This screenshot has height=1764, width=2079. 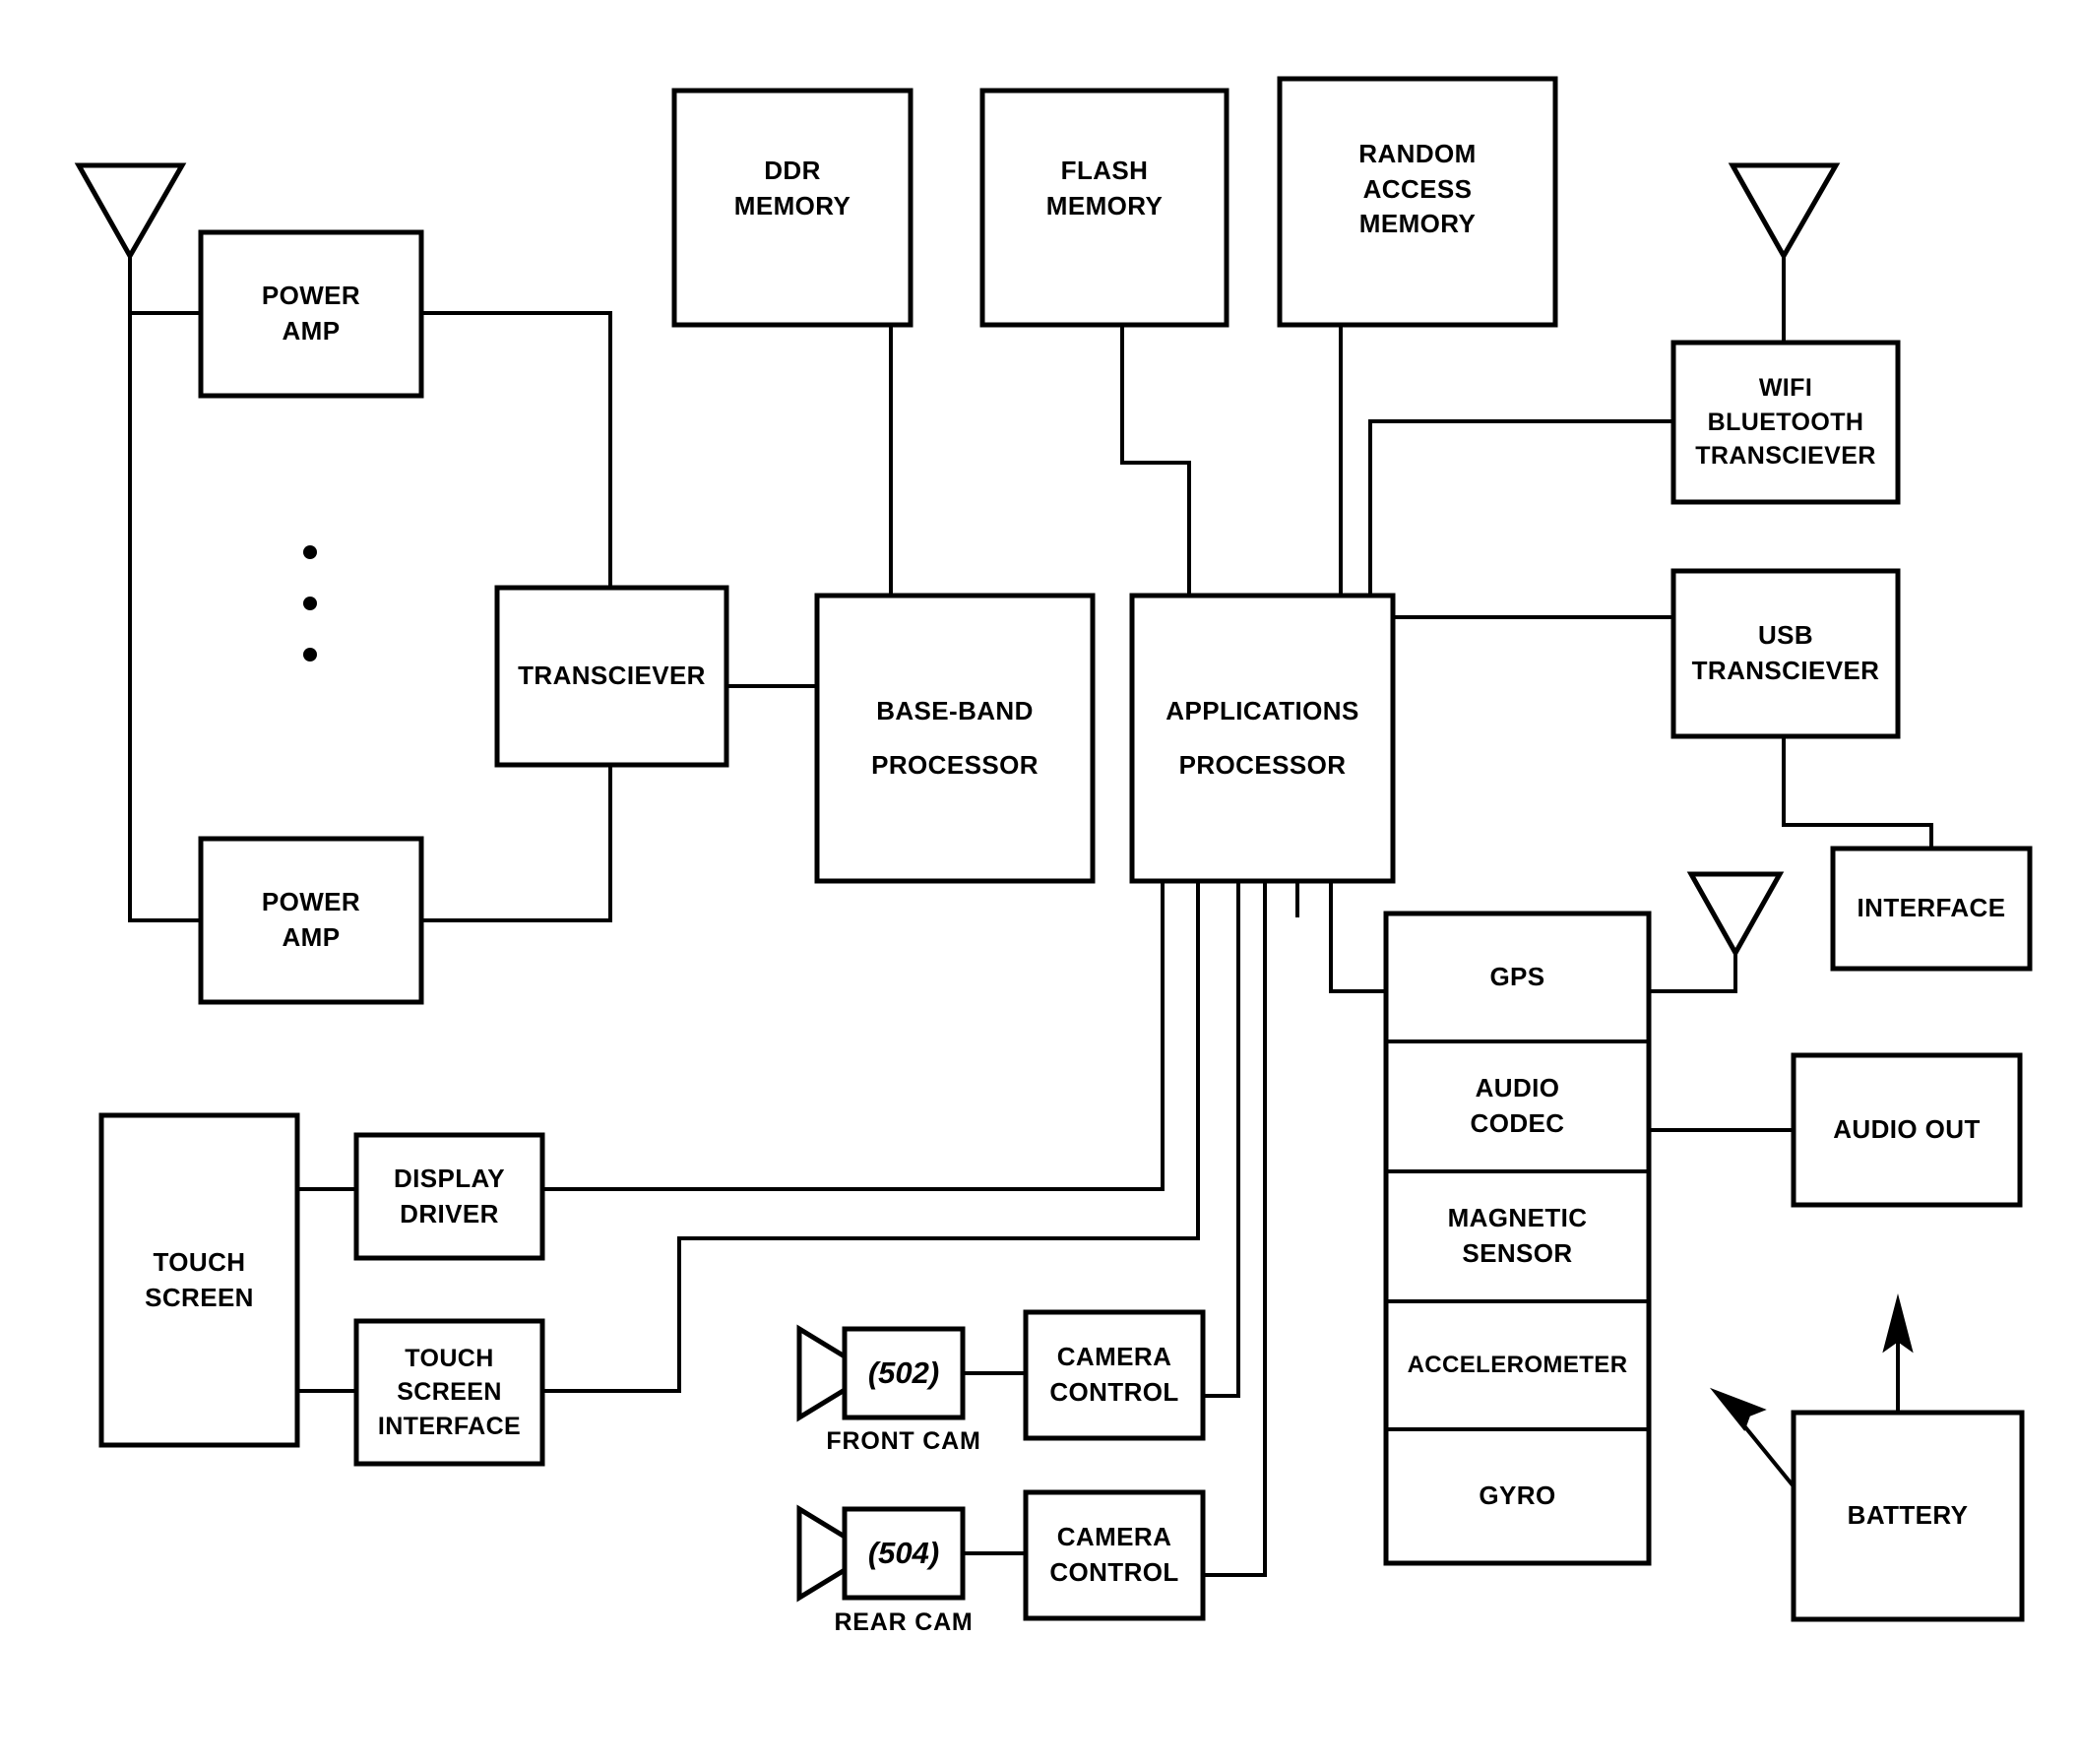 What do you see at coordinates (955, 738) in the screenshot?
I see `box-baseband-processor` at bounding box center [955, 738].